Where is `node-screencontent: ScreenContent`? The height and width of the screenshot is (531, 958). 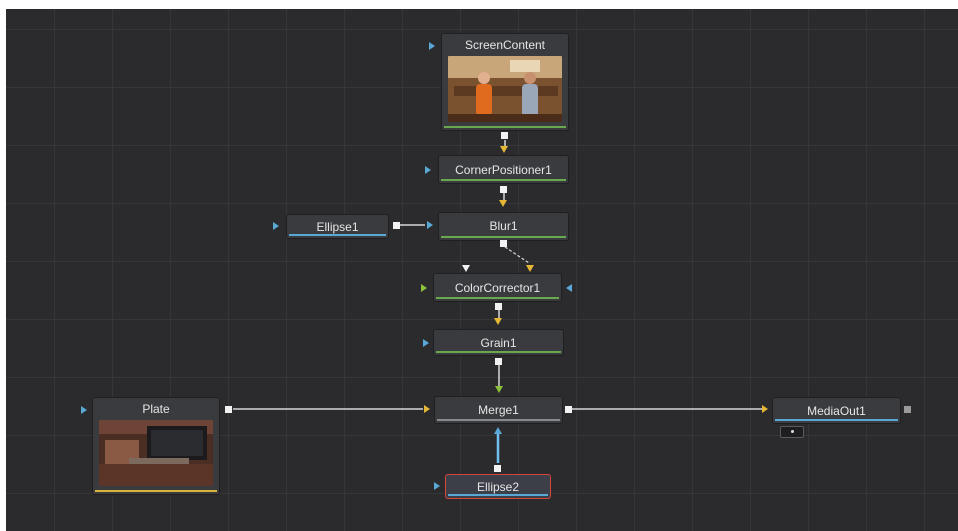 node-screencontent: ScreenContent is located at coordinates (505, 82).